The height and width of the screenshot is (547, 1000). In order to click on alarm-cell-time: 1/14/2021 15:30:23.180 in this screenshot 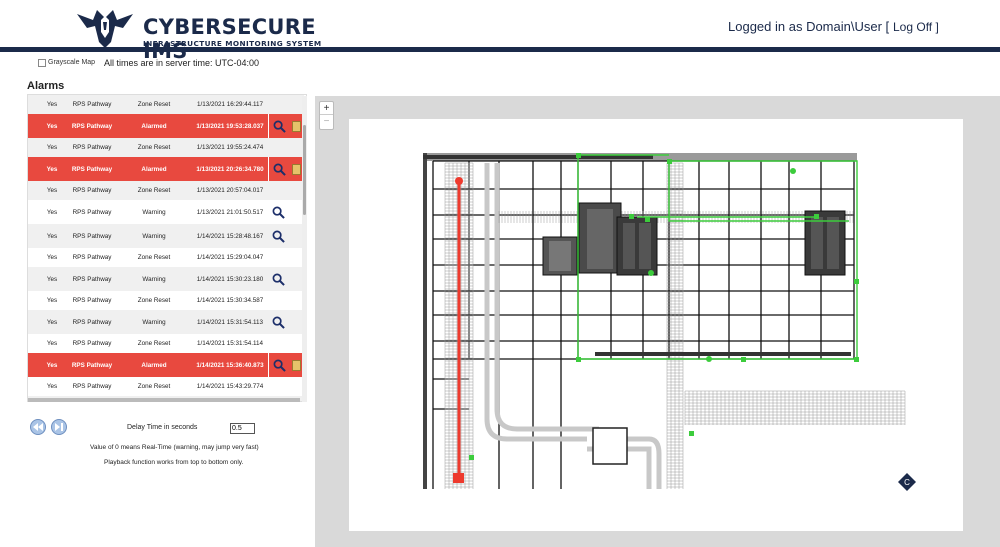, I will do `click(230, 279)`.